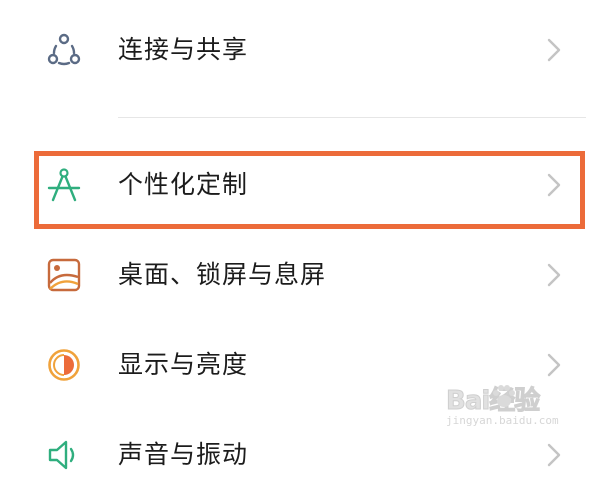 This screenshot has width=600, height=500. Describe the element at coordinates (504, 396) in the screenshot. I see `paw-logo-icon` at that location.